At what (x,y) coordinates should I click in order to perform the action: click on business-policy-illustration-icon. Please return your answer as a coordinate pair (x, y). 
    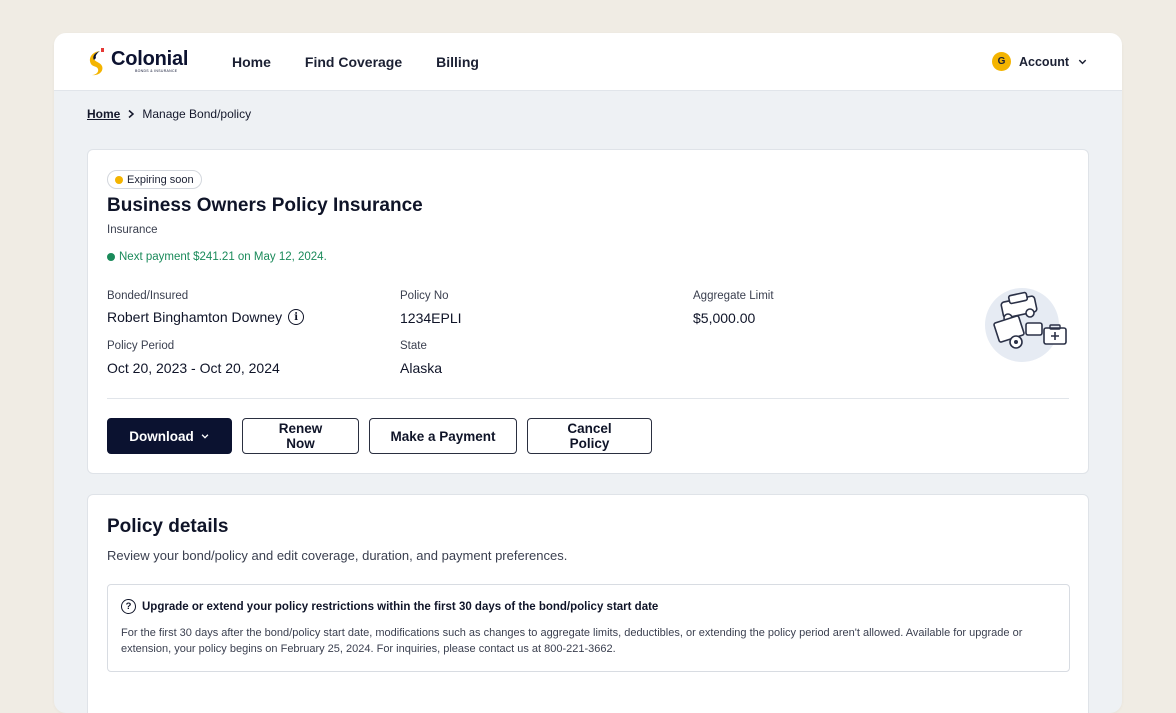
    Looking at the image, I should click on (1026, 325).